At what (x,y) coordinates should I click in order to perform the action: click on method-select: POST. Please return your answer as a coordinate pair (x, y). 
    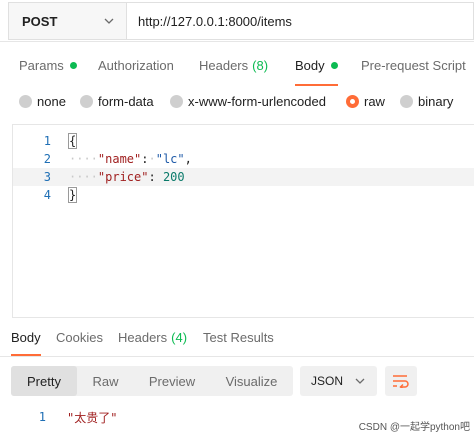
    Looking at the image, I should click on (67, 21).